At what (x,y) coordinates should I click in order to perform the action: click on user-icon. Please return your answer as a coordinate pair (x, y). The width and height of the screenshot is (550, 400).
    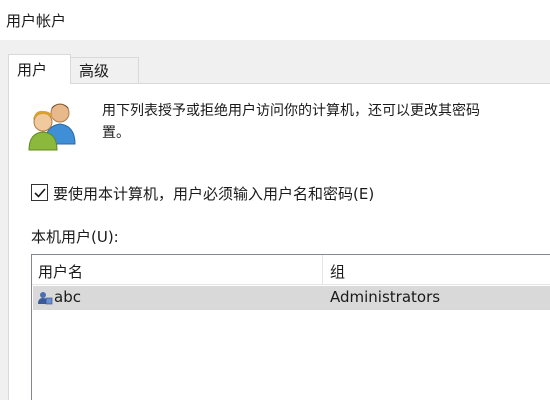
    Looking at the image, I should click on (45, 298).